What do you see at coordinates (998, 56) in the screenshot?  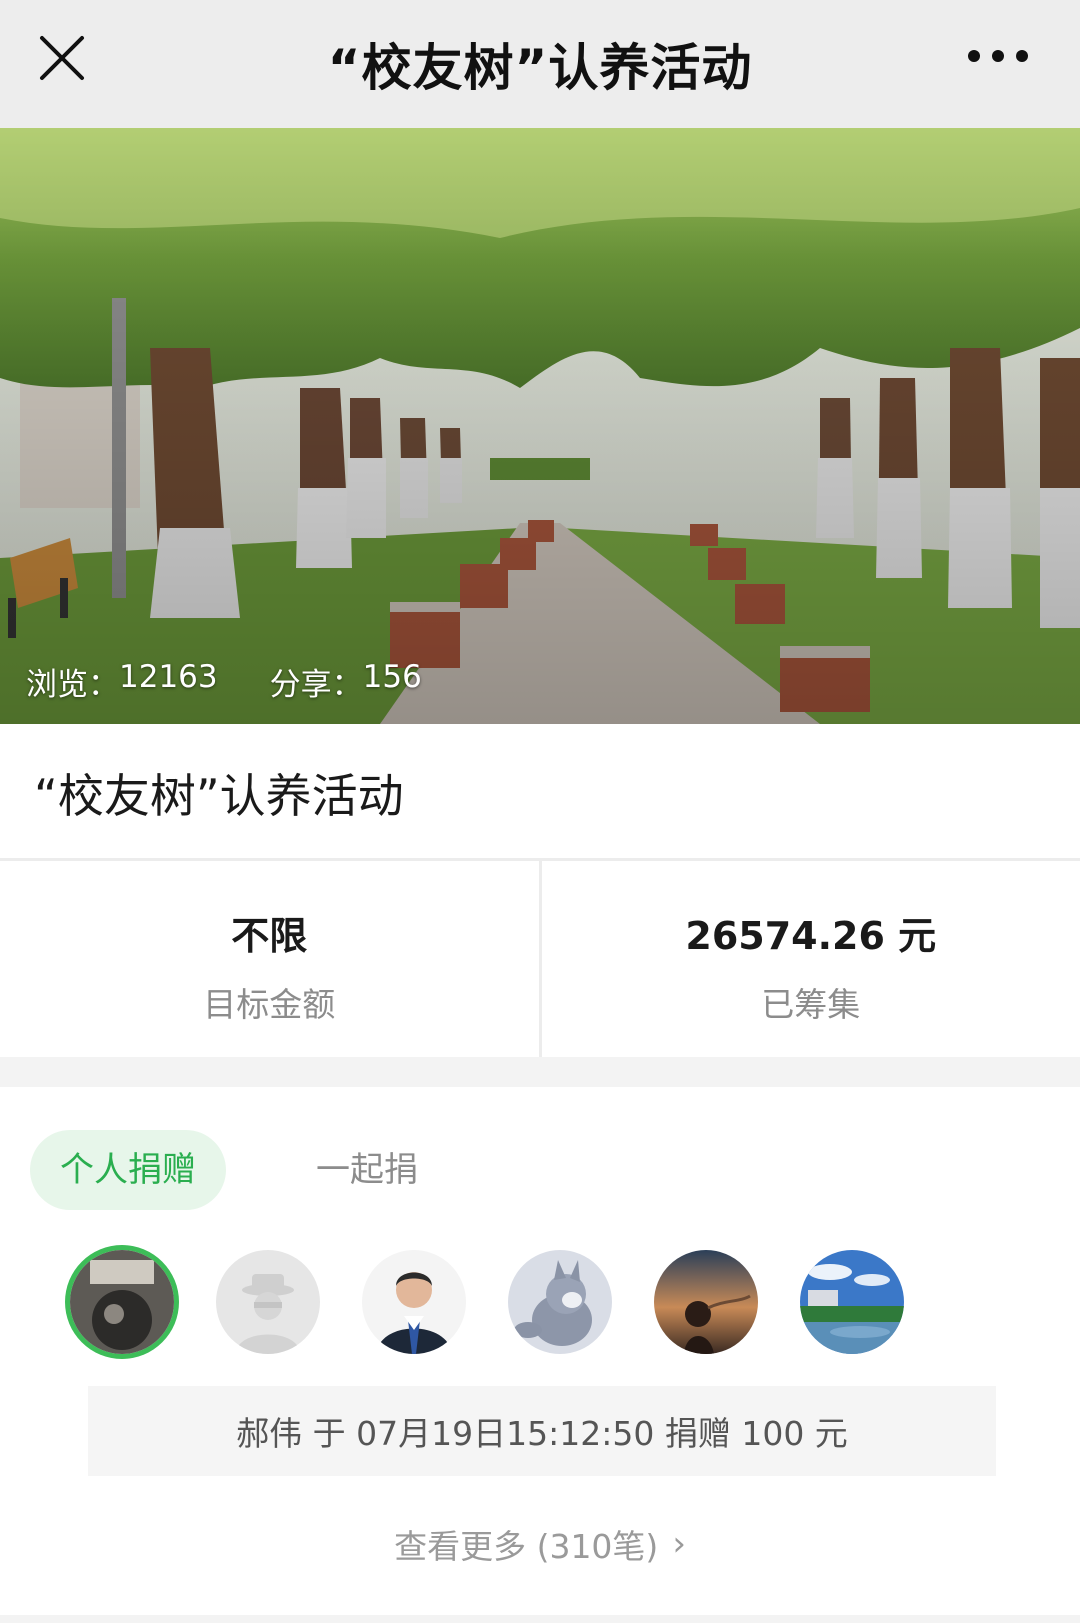 I see `more-horizontal-icon` at bounding box center [998, 56].